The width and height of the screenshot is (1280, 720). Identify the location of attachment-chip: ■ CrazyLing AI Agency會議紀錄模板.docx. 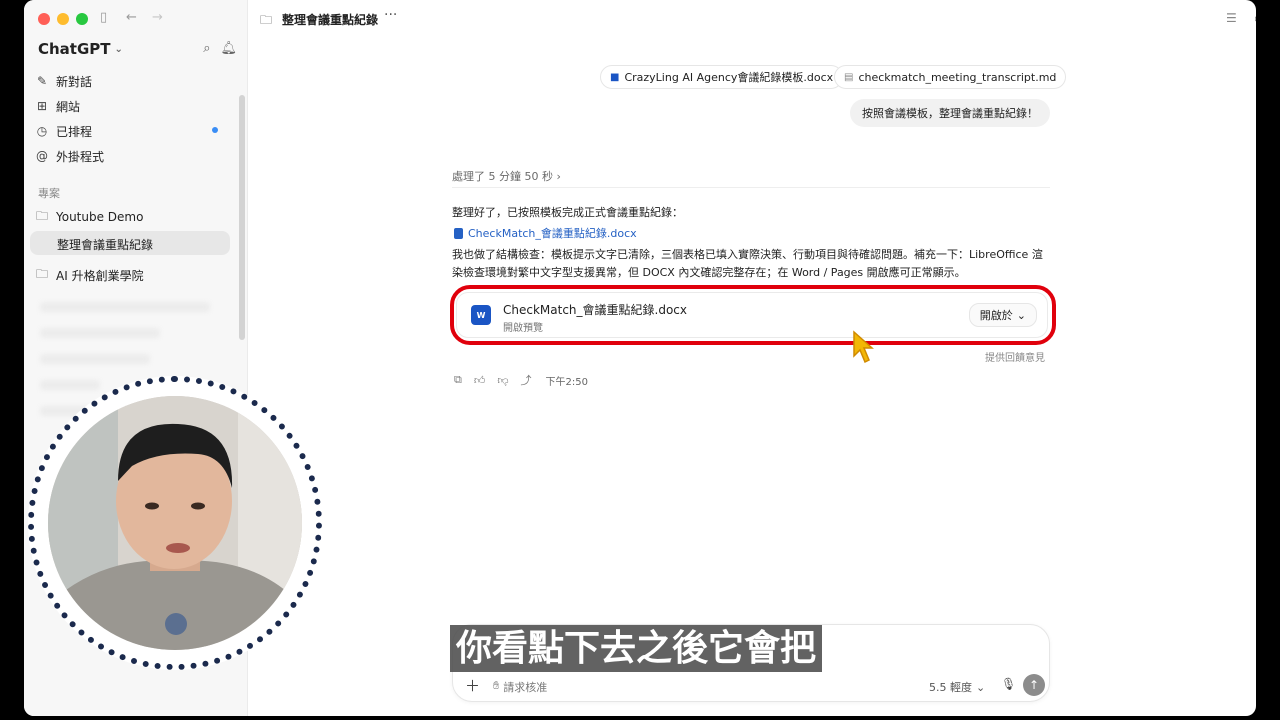
(722, 77).